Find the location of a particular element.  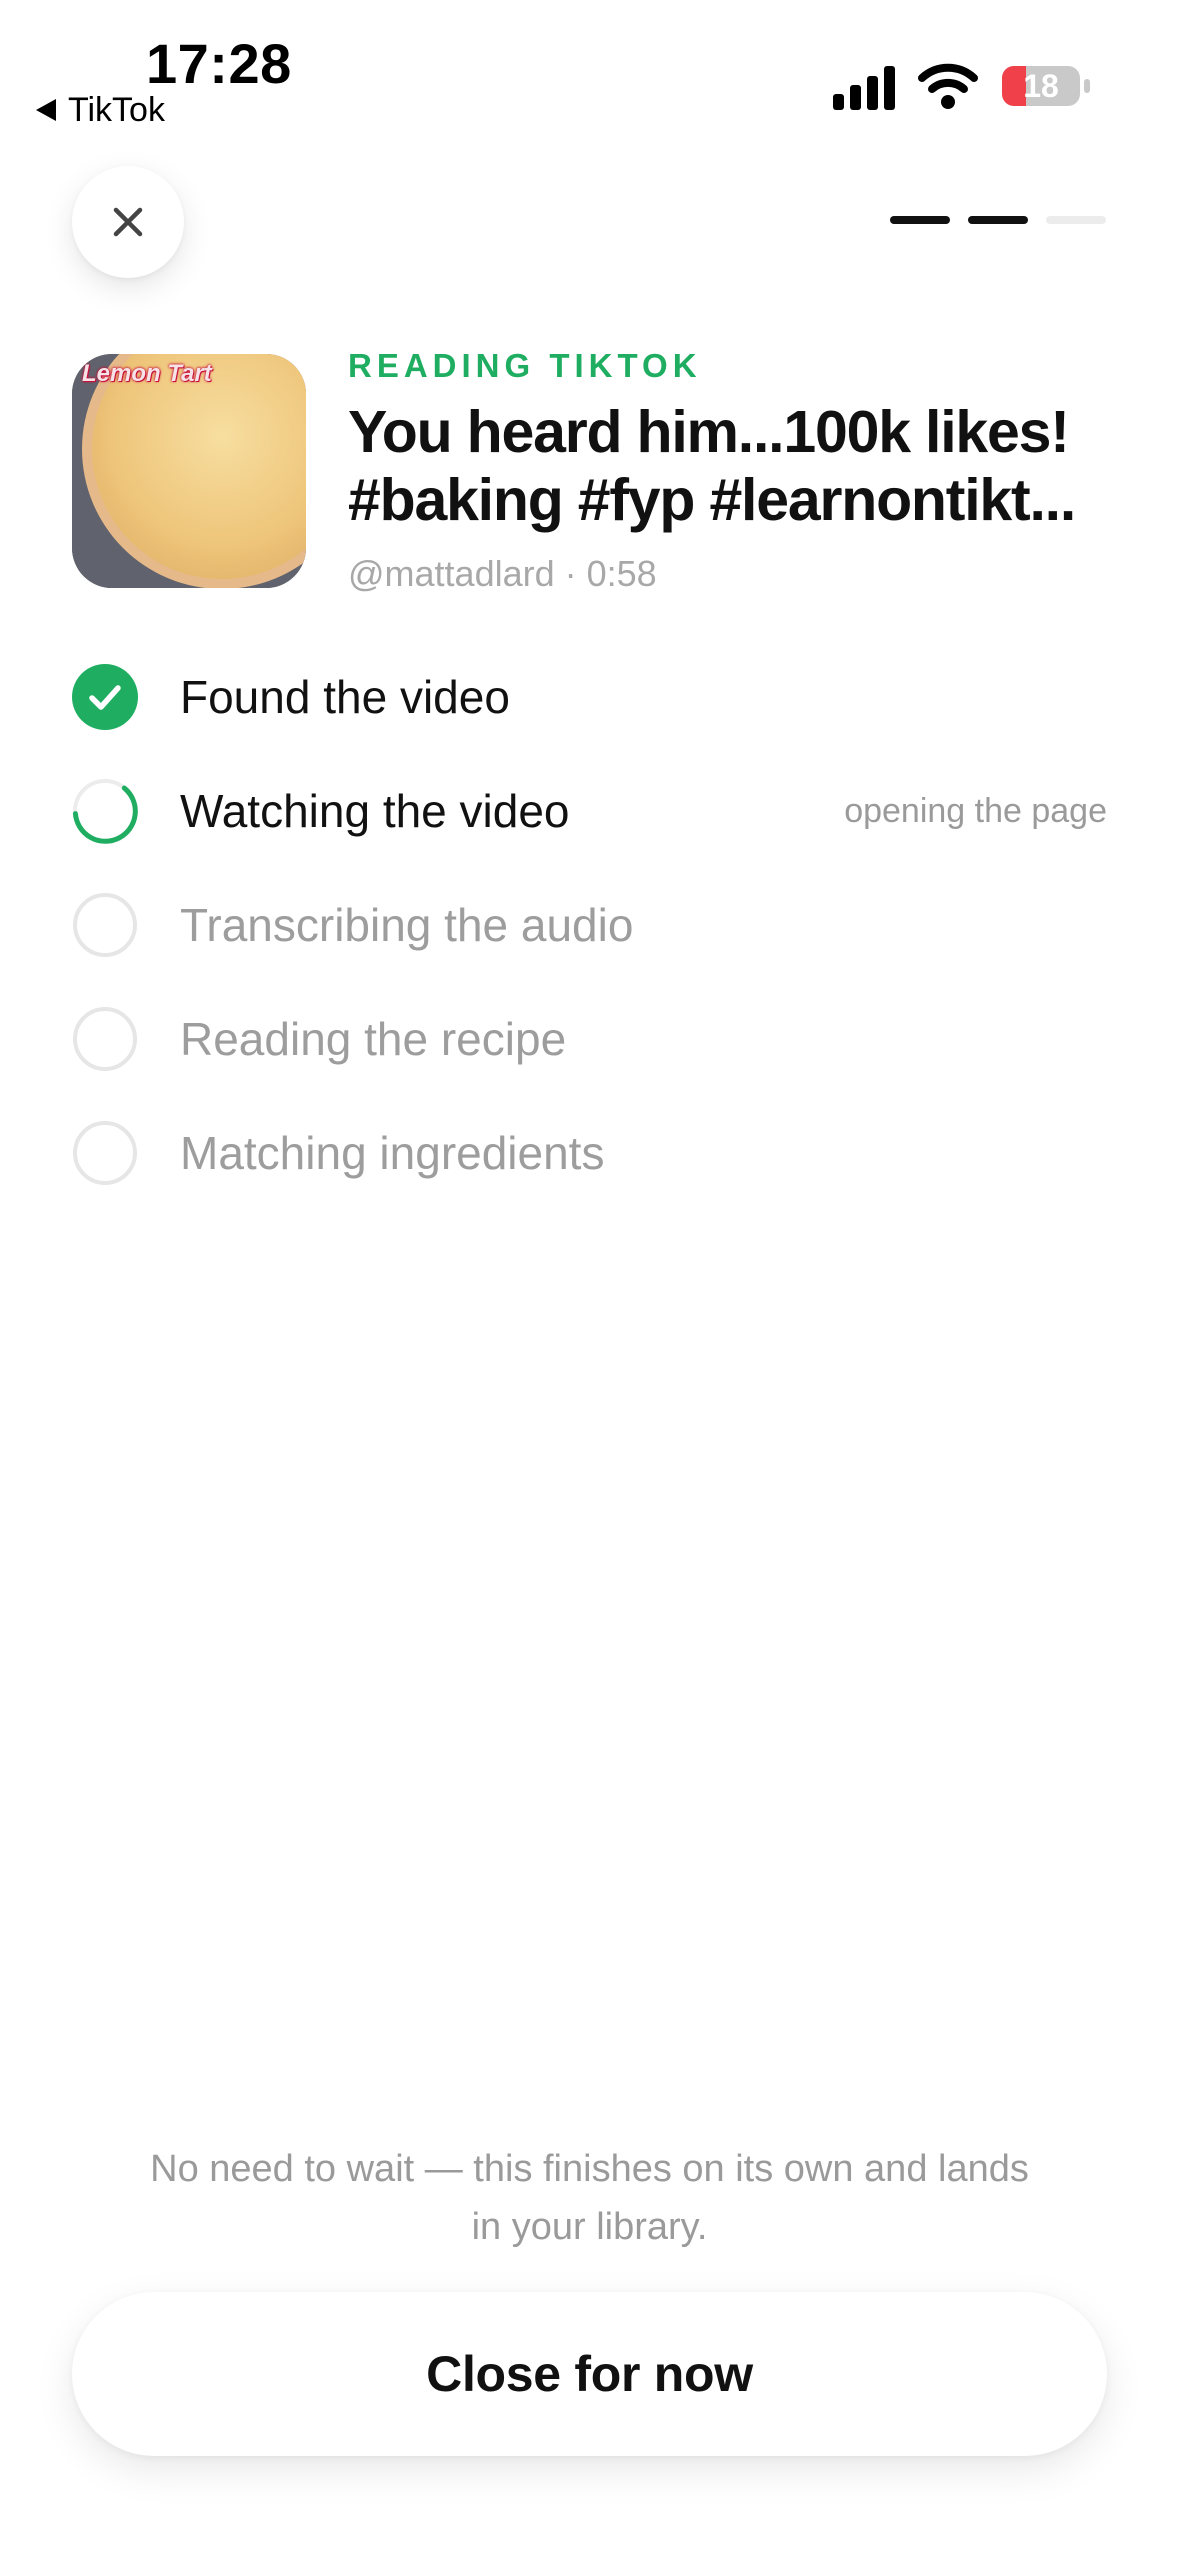

video-thumbnail: Lemon Tart is located at coordinates (189, 471).